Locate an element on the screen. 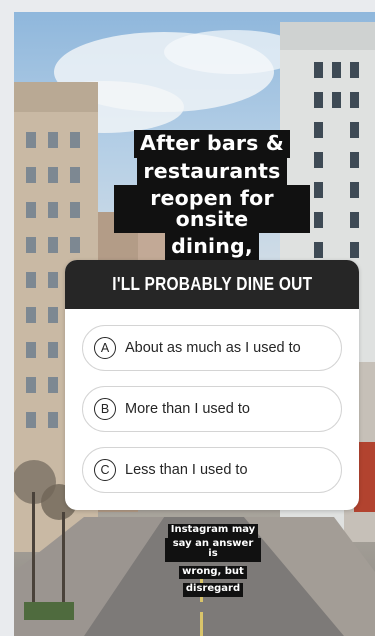 Image resolution: width=375 pixels, height=636 pixels. option-letter-badge: C is located at coordinates (105, 470).